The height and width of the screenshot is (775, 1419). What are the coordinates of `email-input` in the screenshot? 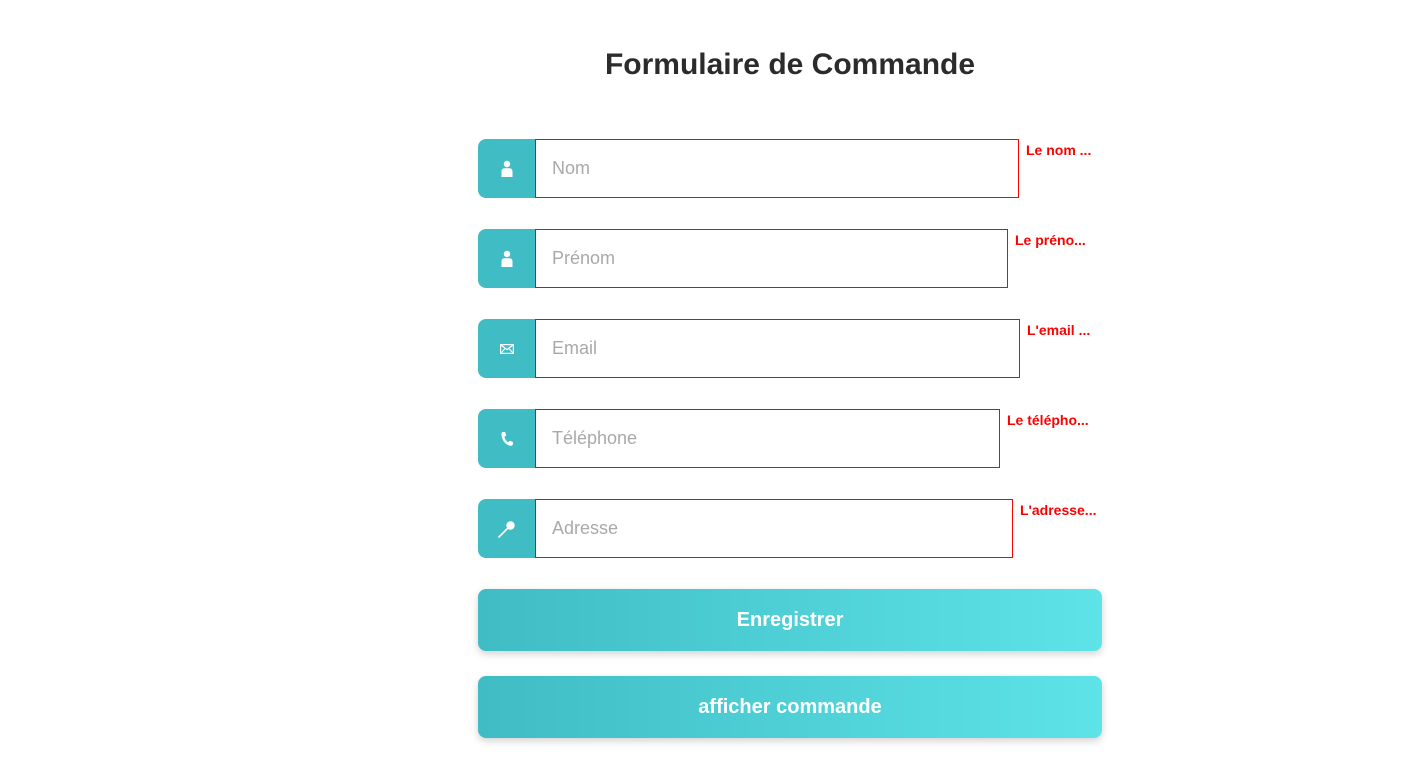 It's located at (777, 348).